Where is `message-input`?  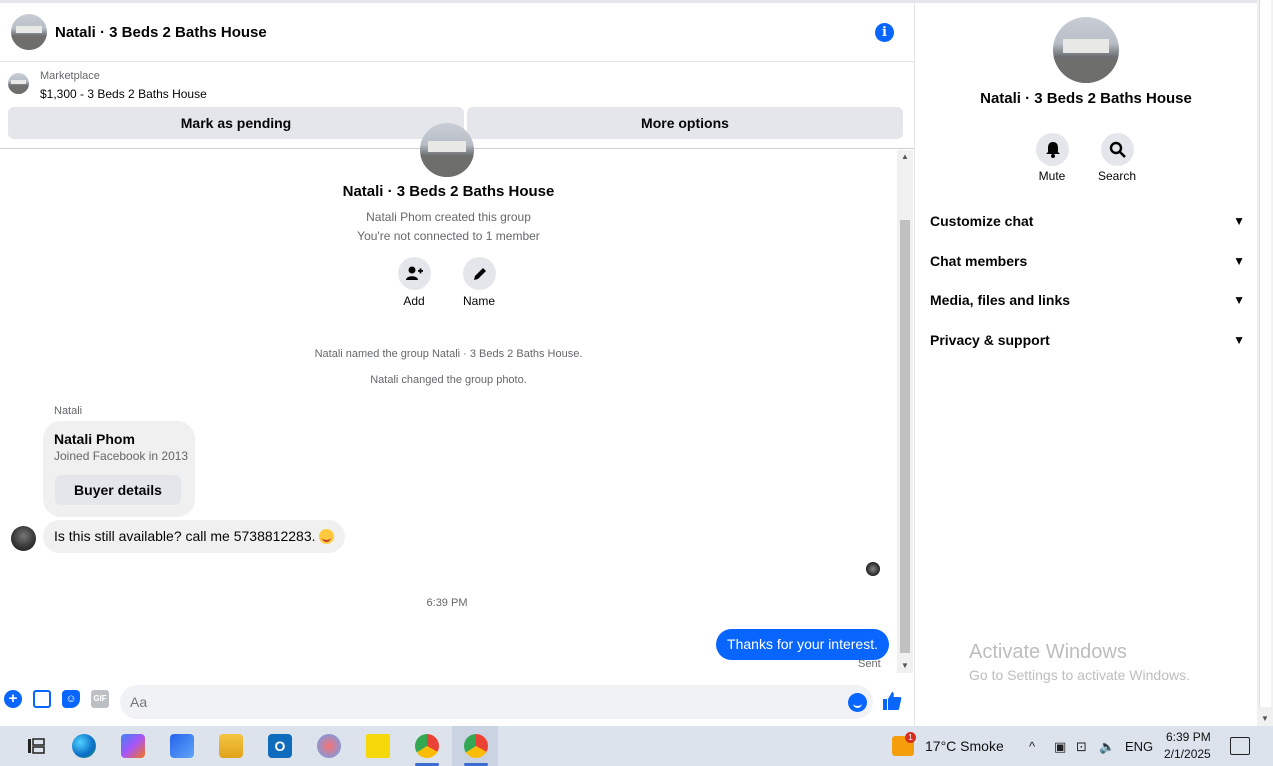
message-input is located at coordinates (496, 702).